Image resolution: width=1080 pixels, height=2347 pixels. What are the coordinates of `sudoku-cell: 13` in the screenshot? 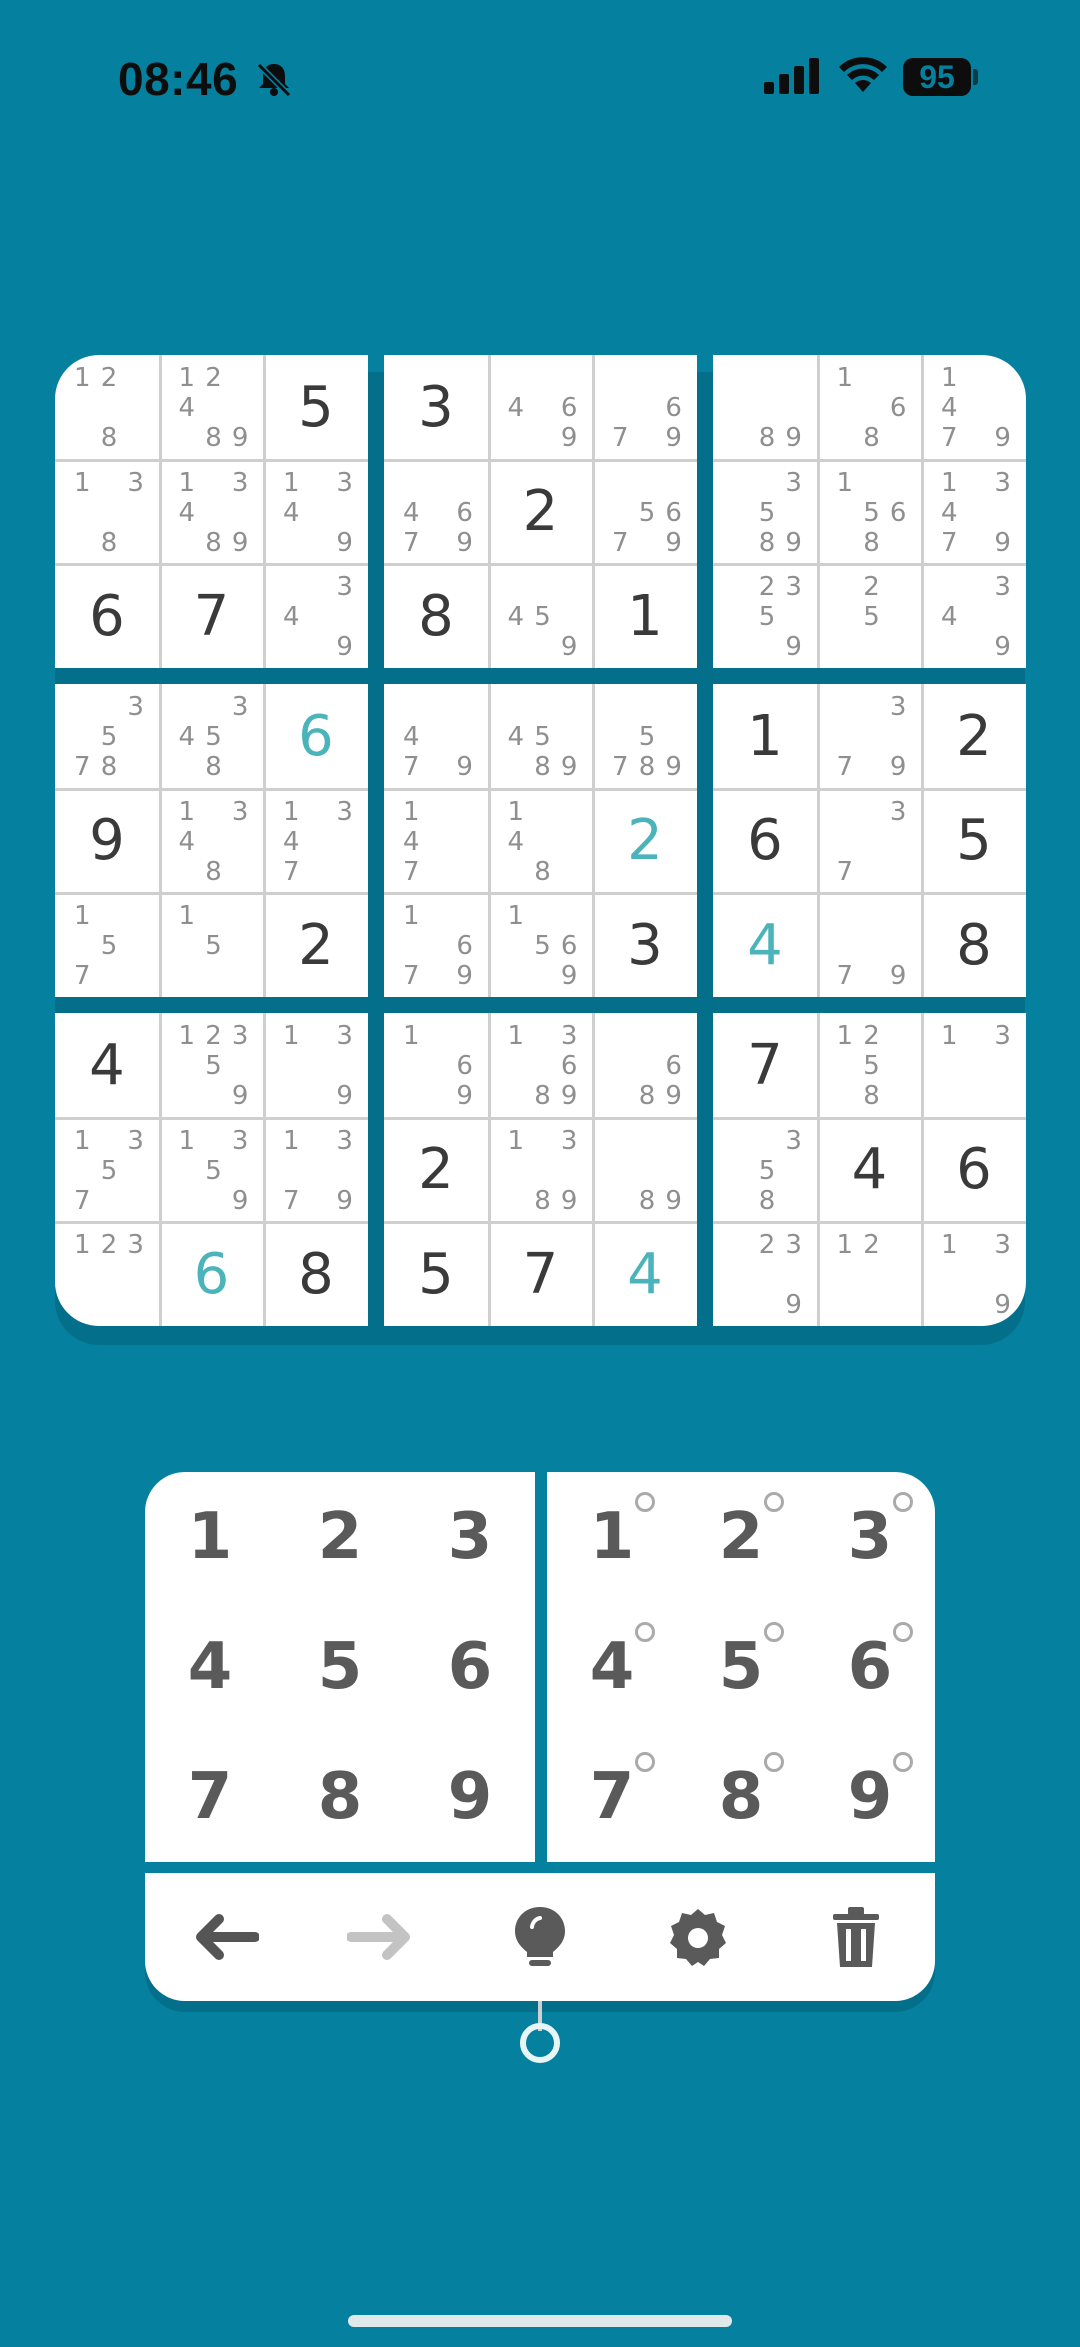 It's located at (974, 1065).